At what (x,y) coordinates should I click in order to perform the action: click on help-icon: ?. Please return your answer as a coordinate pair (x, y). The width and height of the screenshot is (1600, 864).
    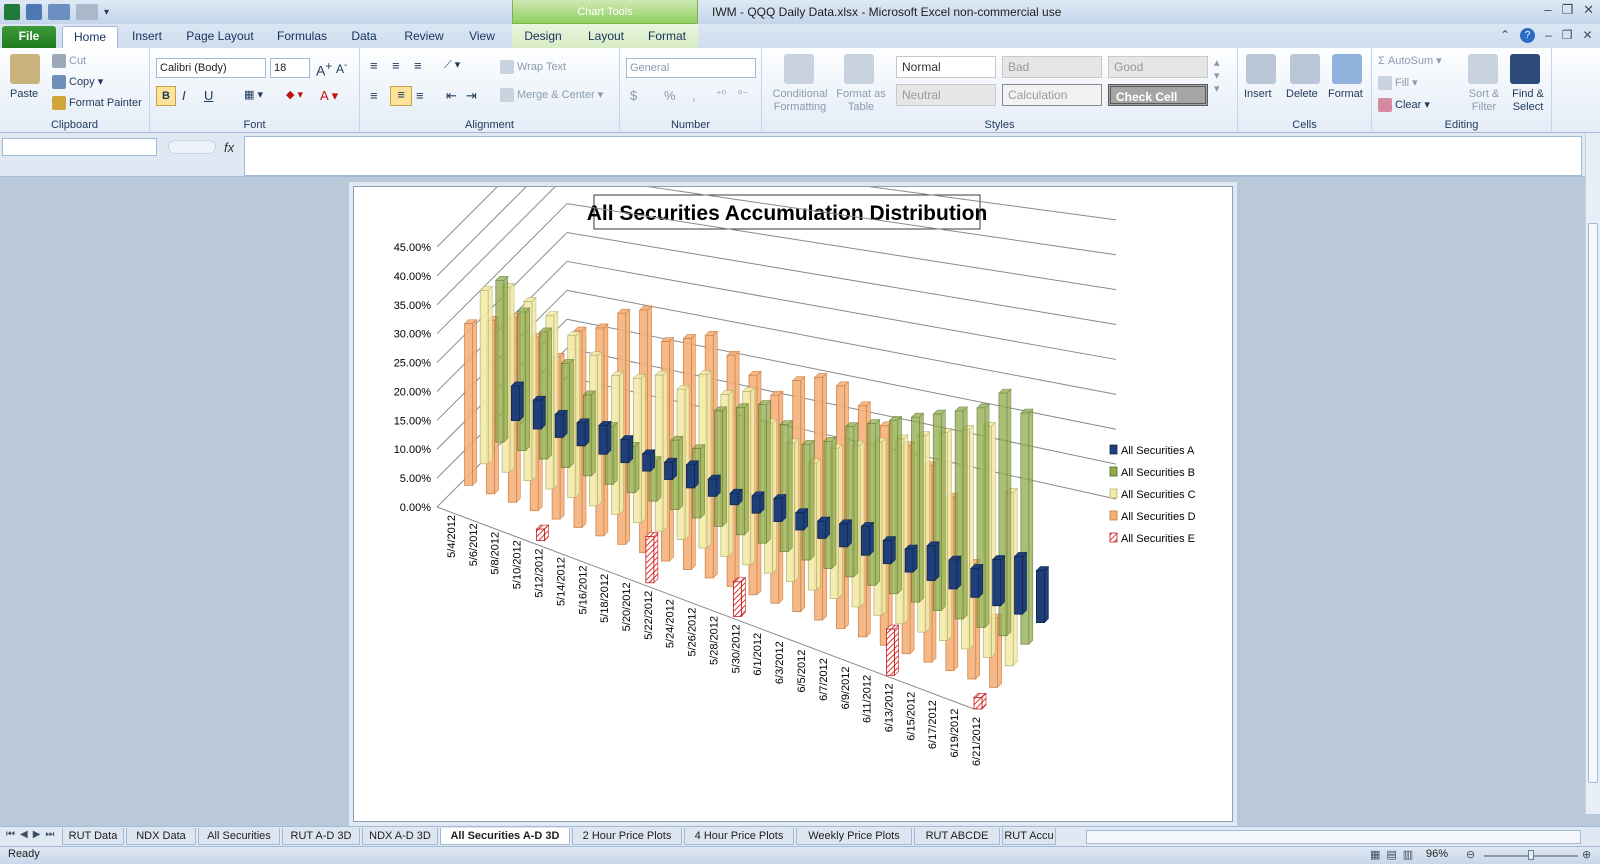
    Looking at the image, I should click on (1528, 35).